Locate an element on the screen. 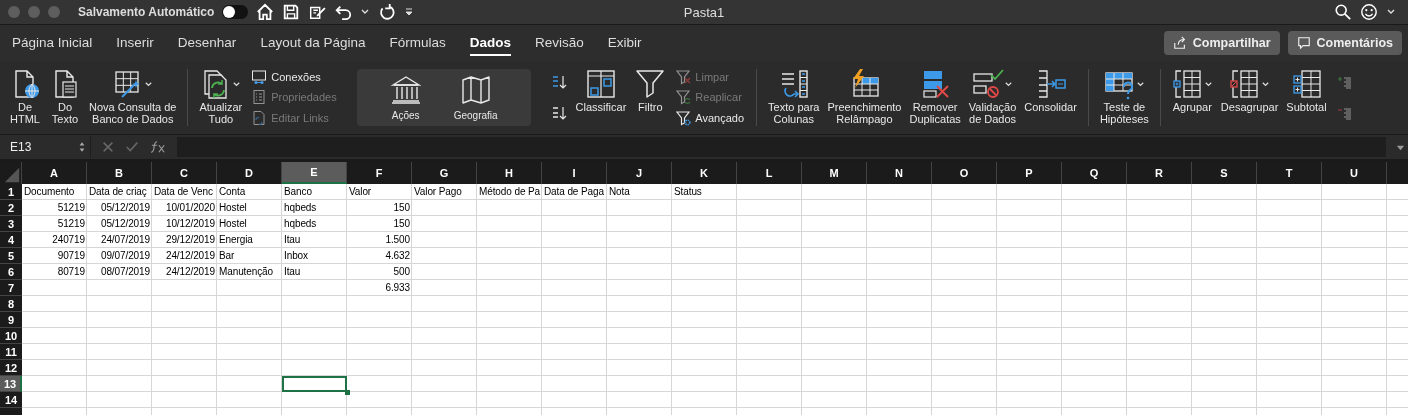 The width and height of the screenshot is (1408, 415). ribbon-button: Agrupar is located at coordinates (1192, 97).